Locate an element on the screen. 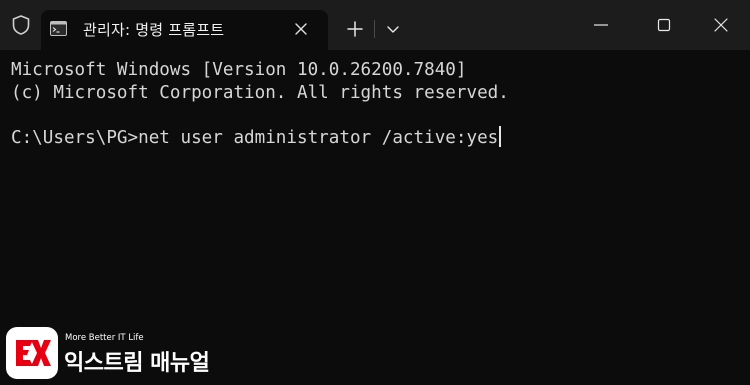  chevron-down-icon is located at coordinates (393, 29).